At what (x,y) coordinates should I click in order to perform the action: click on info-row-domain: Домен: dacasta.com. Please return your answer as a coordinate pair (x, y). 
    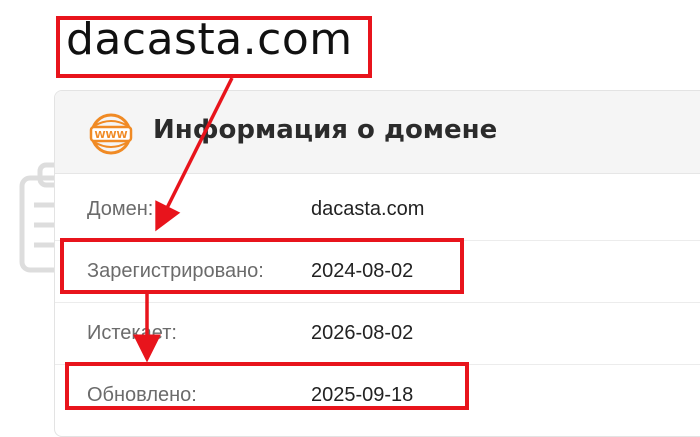
    Looking at the image, I should click on (377, 209).